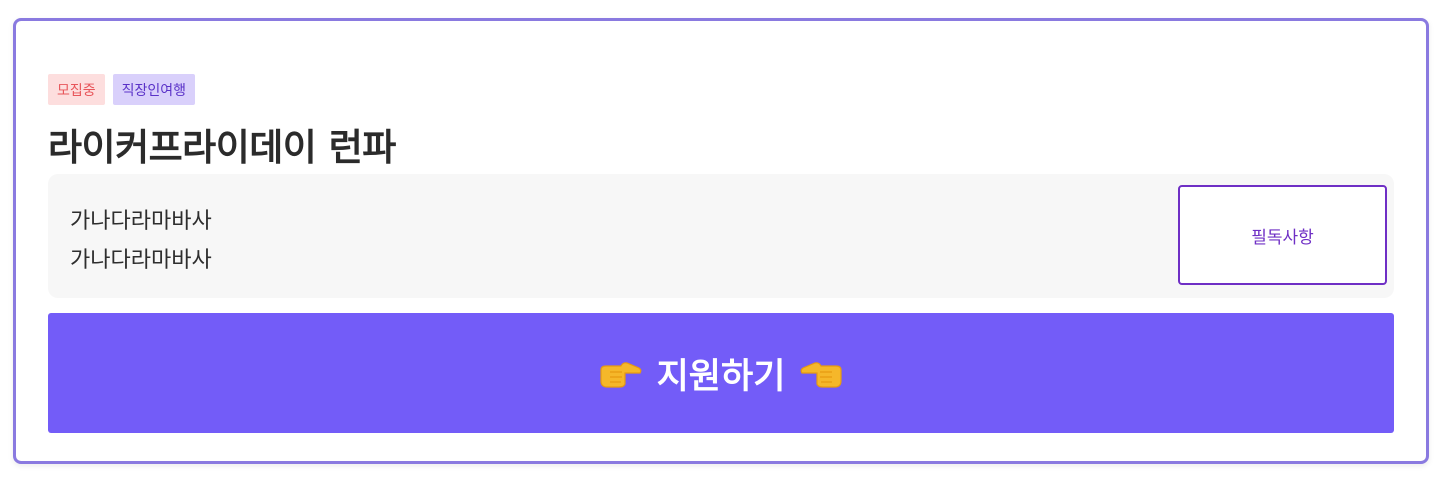 The image size is (1448, 484). Describe the element at coordinates (76, 89) in the screenshot. I see `recruiting-status-badge: 모집중` at that location.